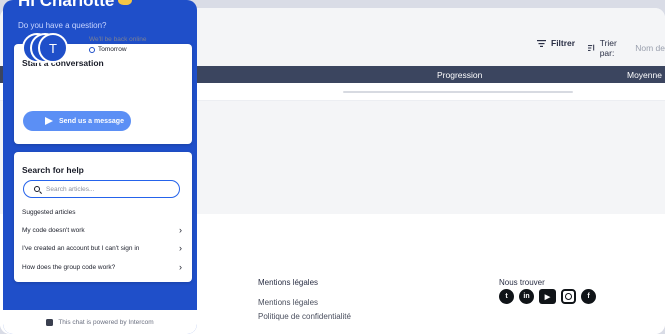  Describe the element at coordinates (626, 48) in the screenshot. I see `sort-button: Trier par: Nom de` at that location.